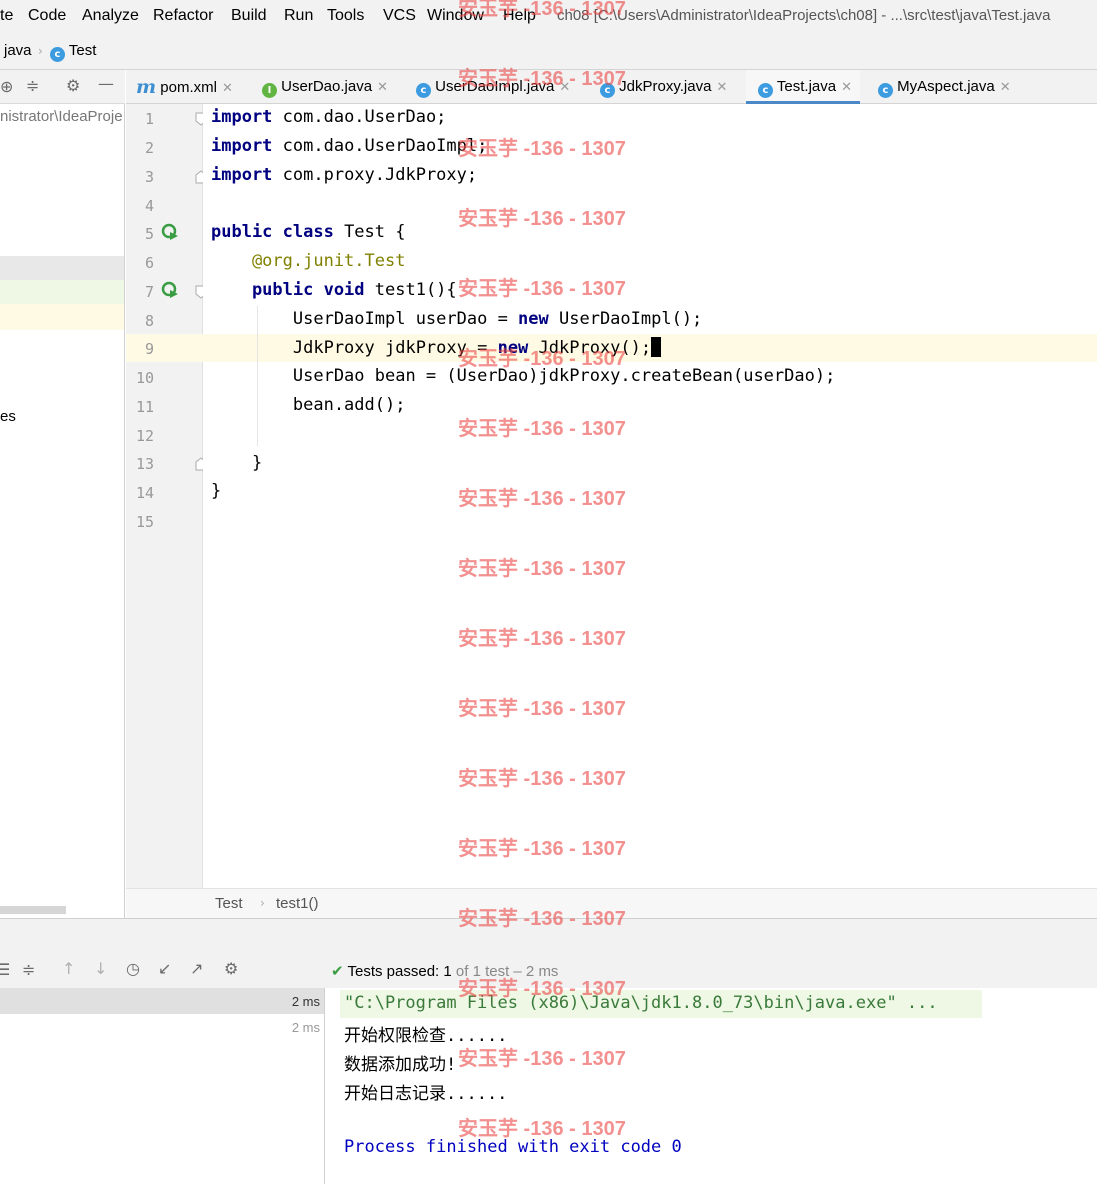  I want to click on editor-gutter: 1 2 3 4 5 6 7 8 9 10 11 12 13 14 15, so click(166, 496).